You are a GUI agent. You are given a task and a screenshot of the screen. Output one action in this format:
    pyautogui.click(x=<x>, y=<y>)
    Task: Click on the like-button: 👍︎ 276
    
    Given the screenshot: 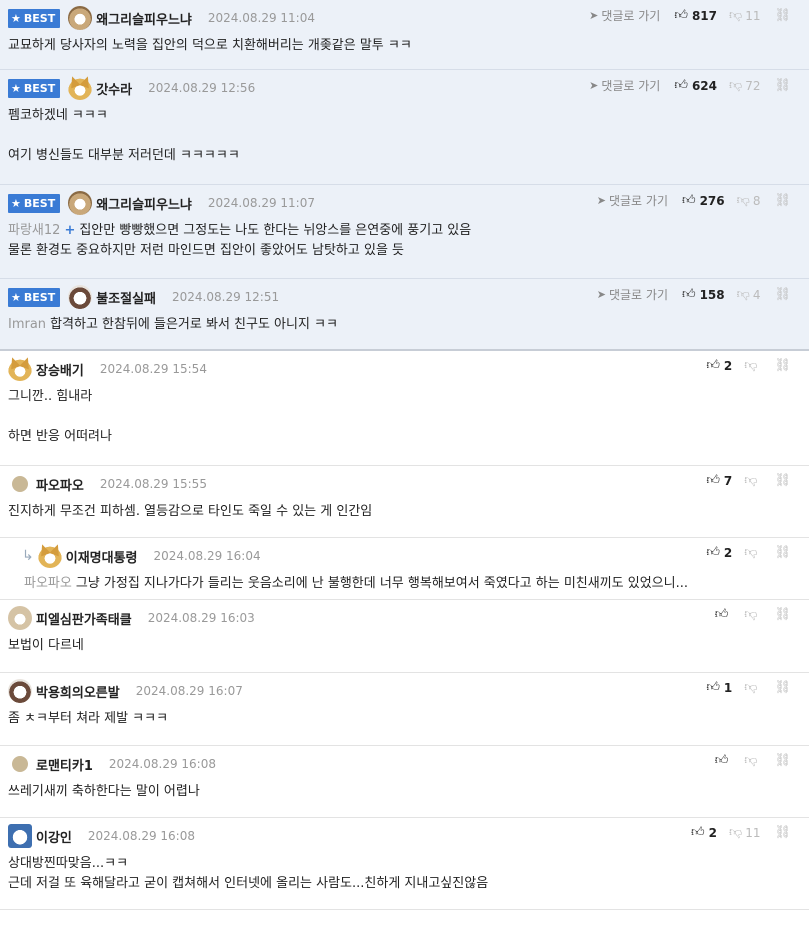 What is the action you would take?
    pyautogui.click(x=703, y=200)
    